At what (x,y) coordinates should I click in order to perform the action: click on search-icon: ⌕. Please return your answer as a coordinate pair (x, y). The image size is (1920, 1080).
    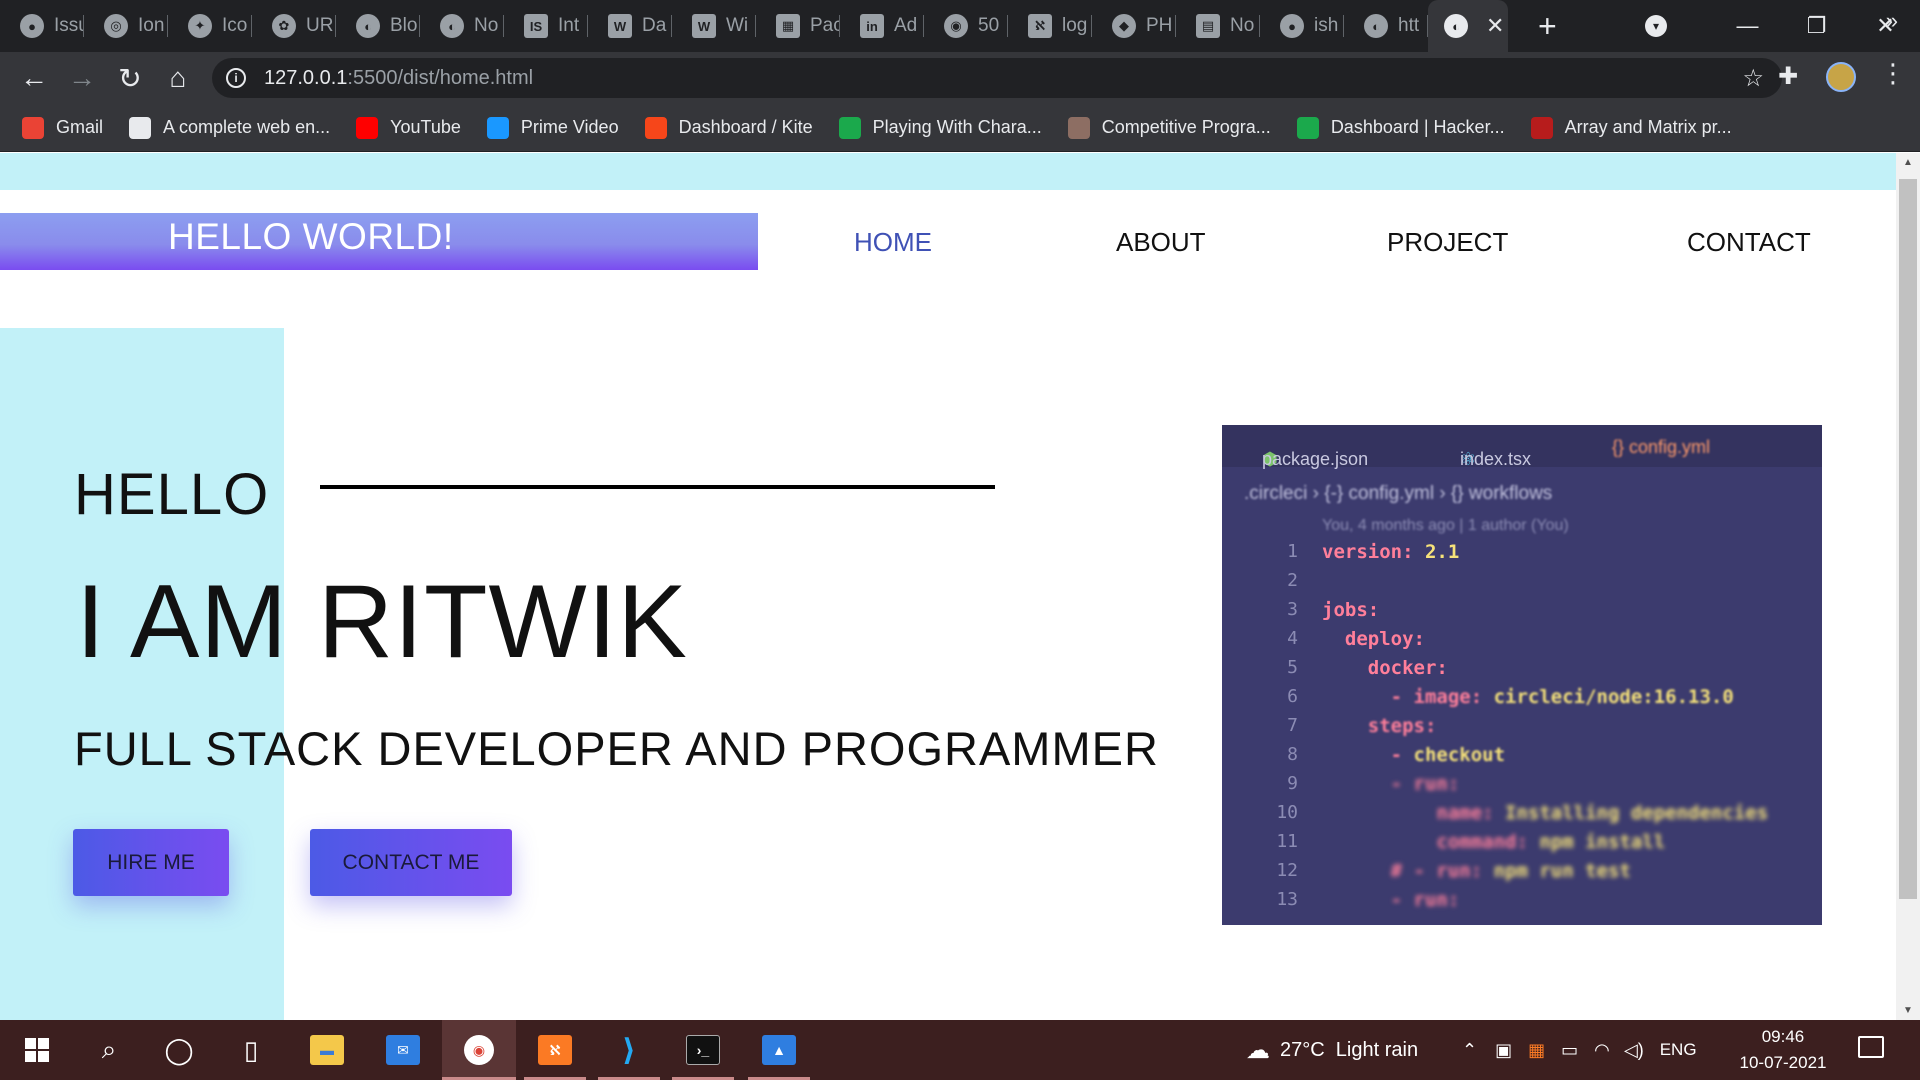
    Looking at the image, I should click on (109, 1050).